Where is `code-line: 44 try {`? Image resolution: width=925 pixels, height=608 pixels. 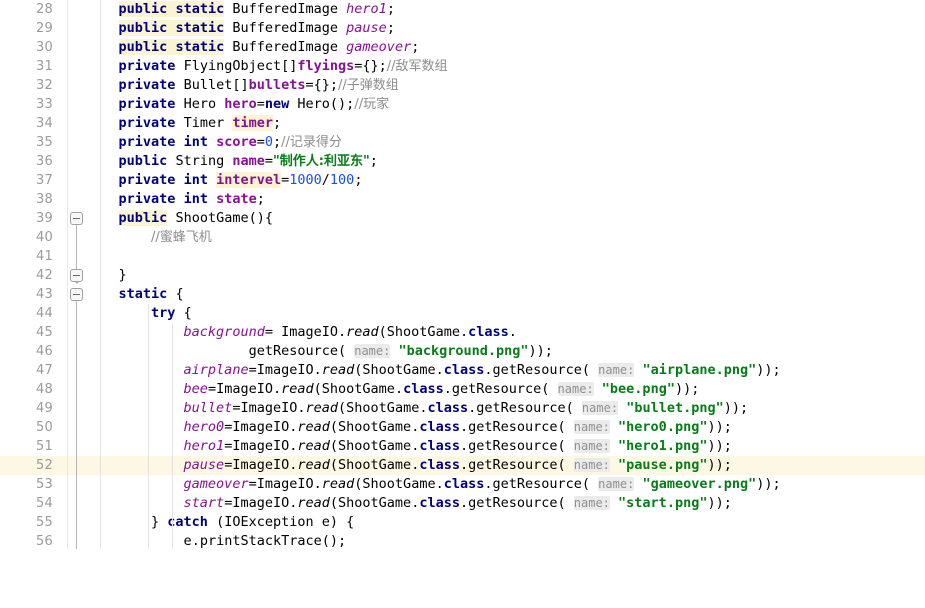
code-line: 44 try { is located at coordinates (462, 313).